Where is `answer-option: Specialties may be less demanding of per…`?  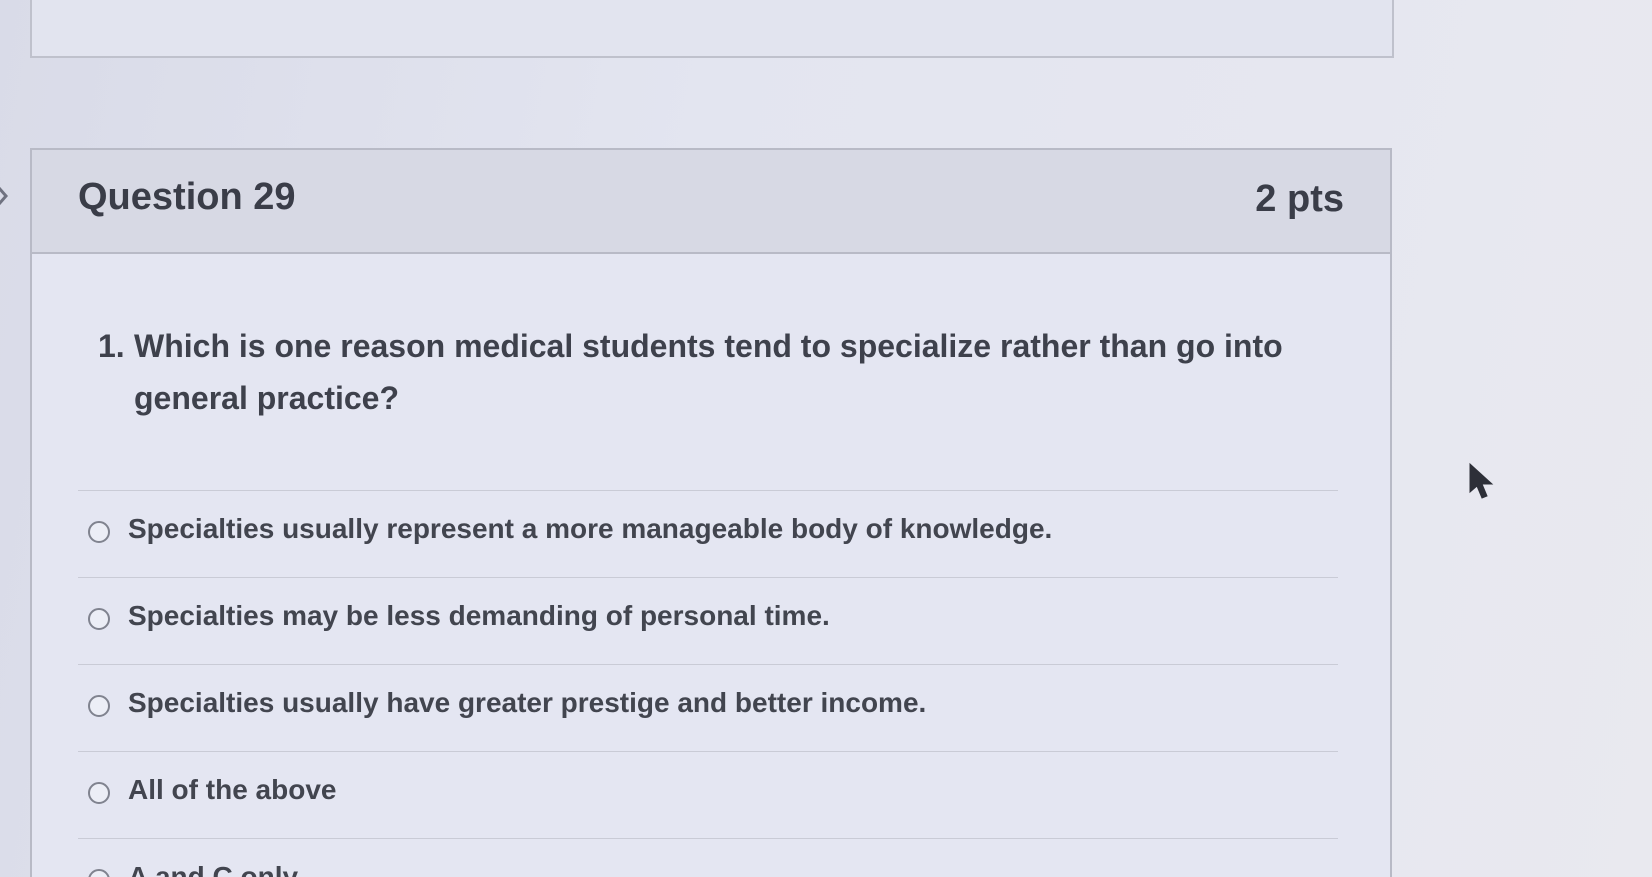 answer-option: Specialties may be less demanding of per… is located at coordinates (708, 620).